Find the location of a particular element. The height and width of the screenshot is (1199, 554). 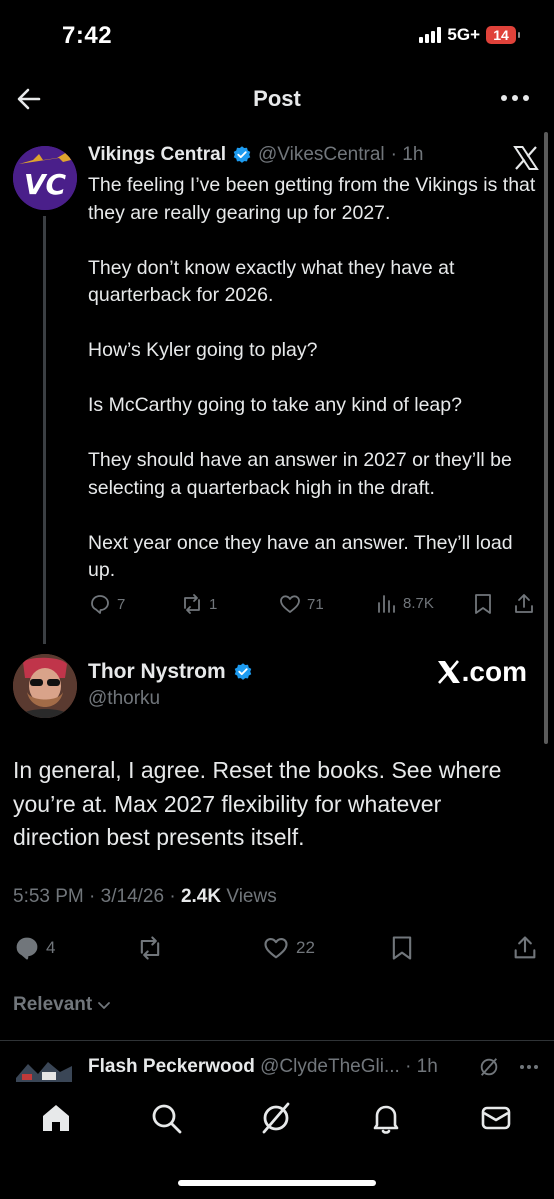

reply-avatar-image is located at coordinates (44, 1070).